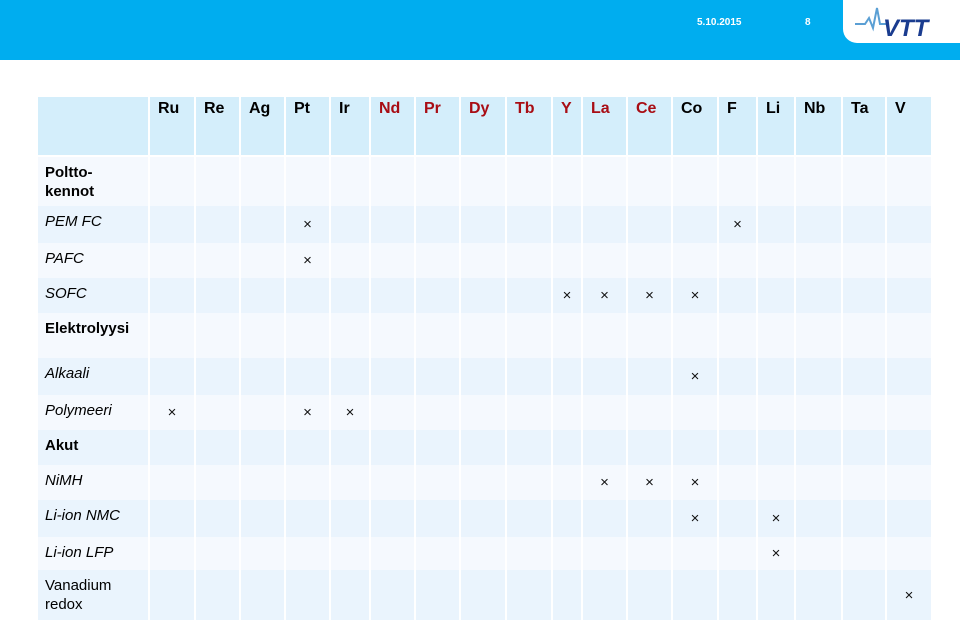 The height and width of the screenshot is (631, 960). Describe the element at coordinates (93, 553) in the screenshot. I see `row-label: Li-ion LFP` at that location.